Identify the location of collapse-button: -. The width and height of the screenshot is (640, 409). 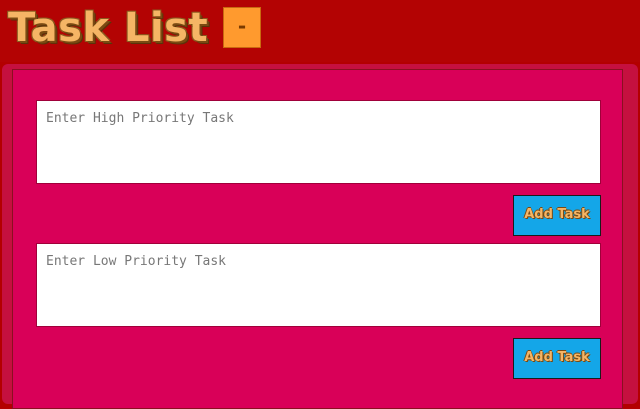
(242, 27).